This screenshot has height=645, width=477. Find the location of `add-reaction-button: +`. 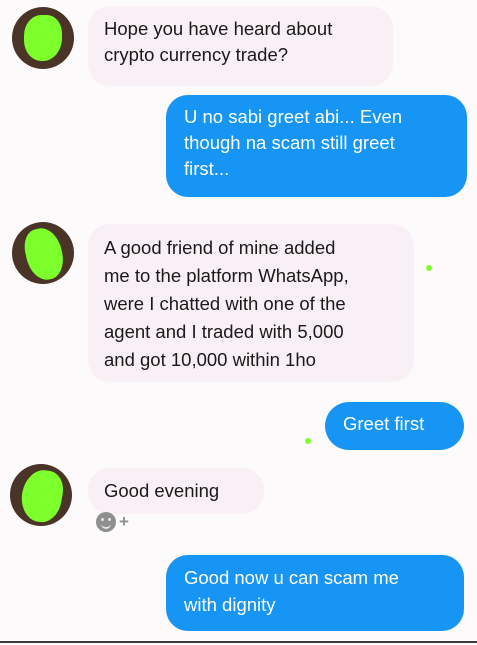

add-reaction-button: + is located at coordinates (112, 522).